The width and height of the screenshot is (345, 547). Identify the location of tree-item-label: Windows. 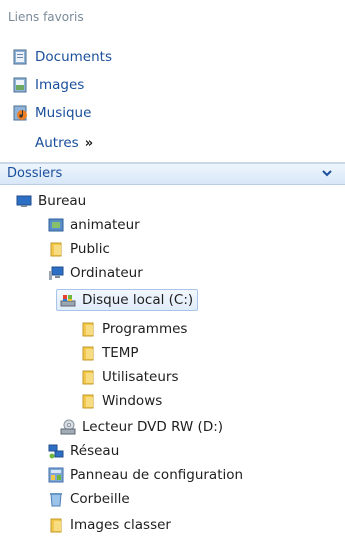
(132, 401).